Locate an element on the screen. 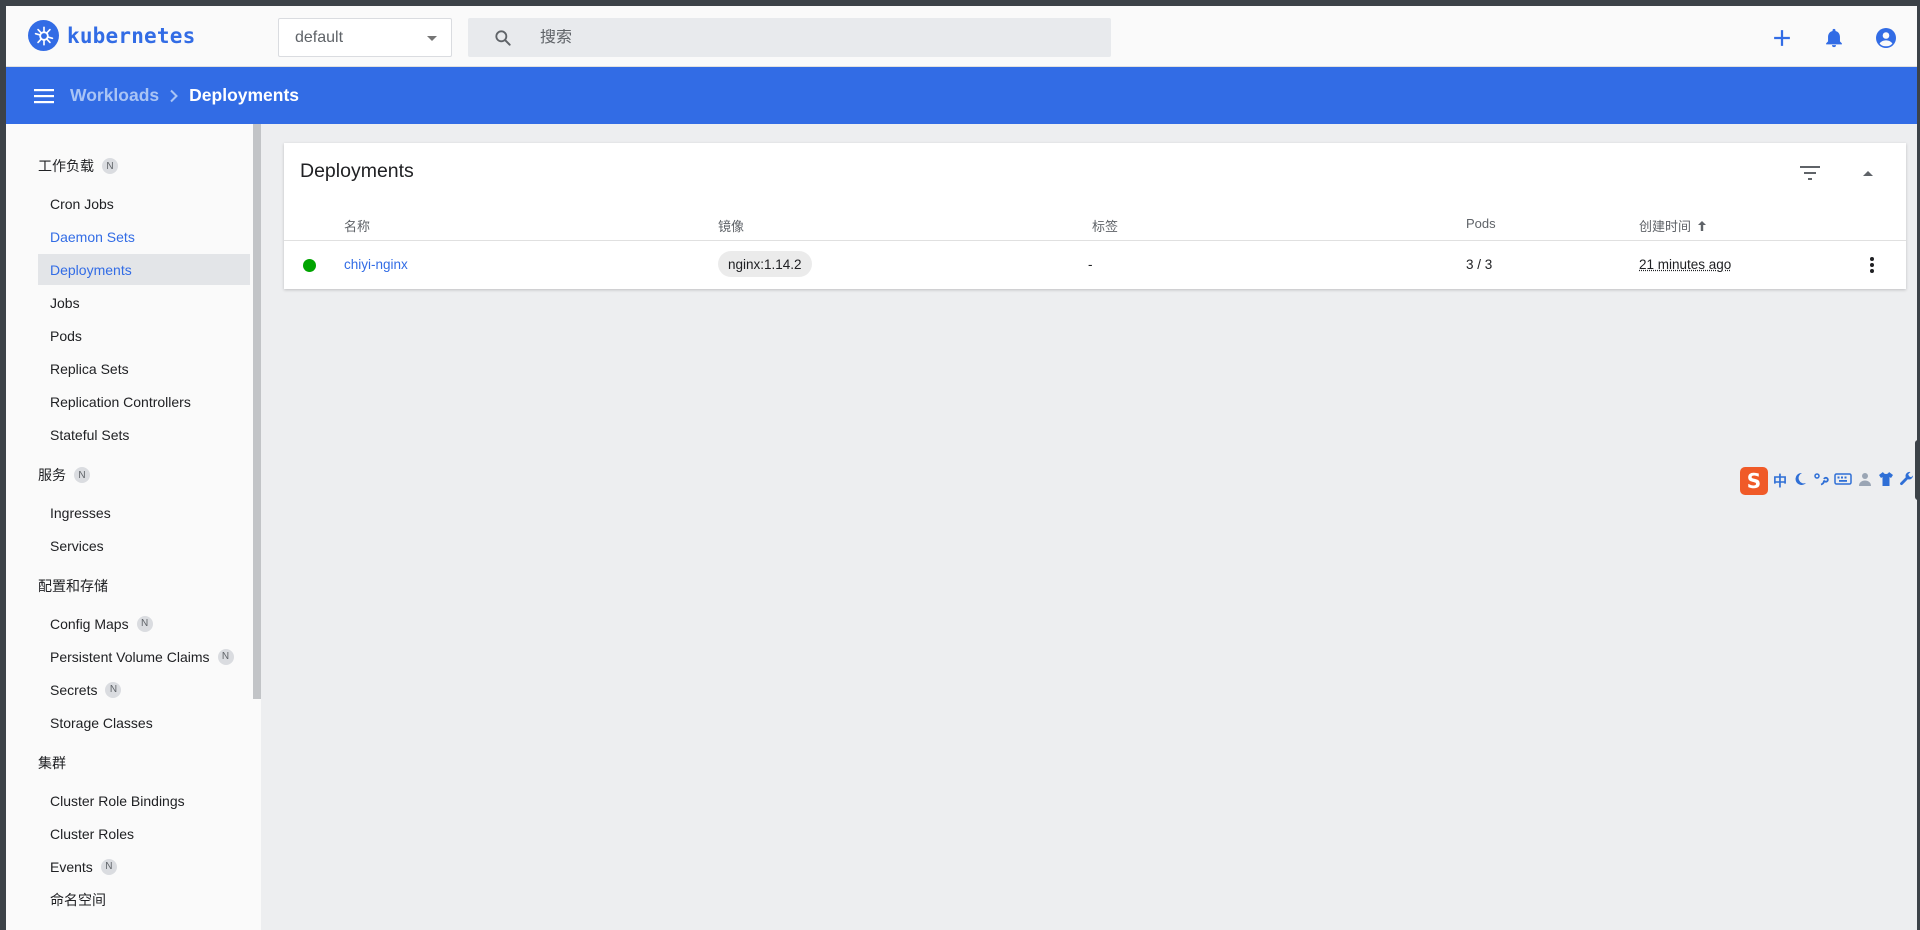 This screenshot has width=1920, height=930. sidebar-item-config-maps: Config Maps N is located at coordinates (144, 623).